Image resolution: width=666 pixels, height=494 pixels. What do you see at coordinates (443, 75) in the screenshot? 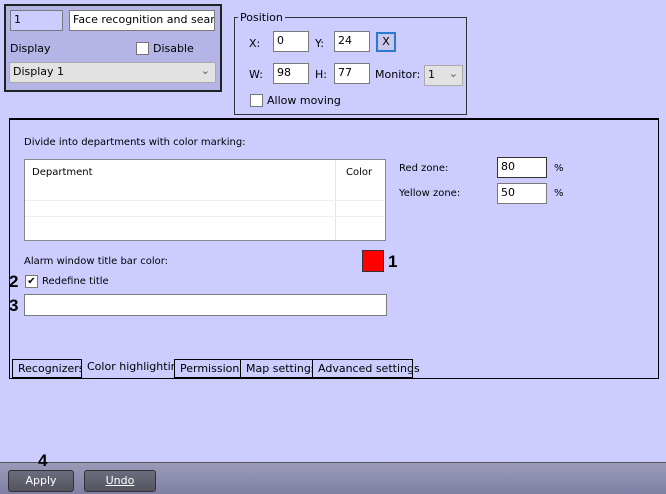
I see `monitor-select: 1 ⌄` at bounding box center [443, 75].